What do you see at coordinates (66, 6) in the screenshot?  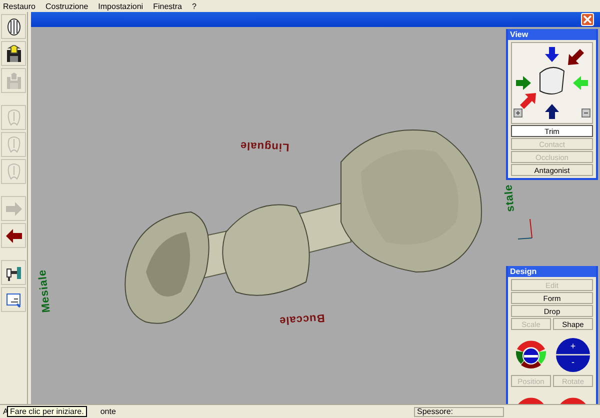 I see `menu-item: Costruzione` at bounding box center [66, 6].